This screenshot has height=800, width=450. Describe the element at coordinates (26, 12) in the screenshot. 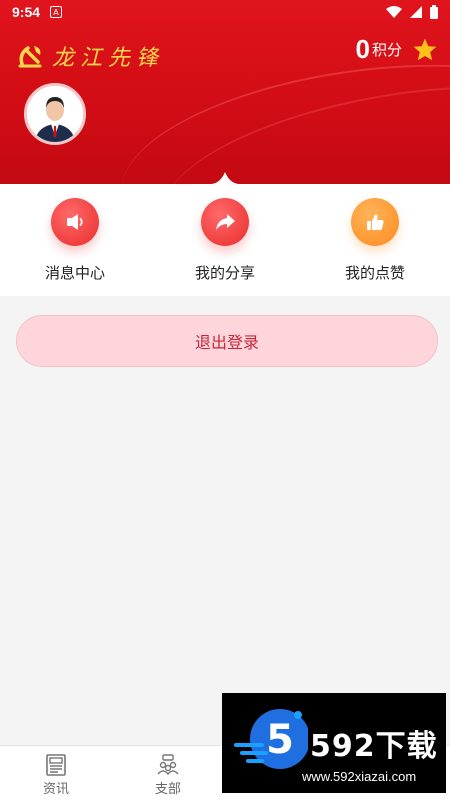

I see `status-time: 9:54` at that location.